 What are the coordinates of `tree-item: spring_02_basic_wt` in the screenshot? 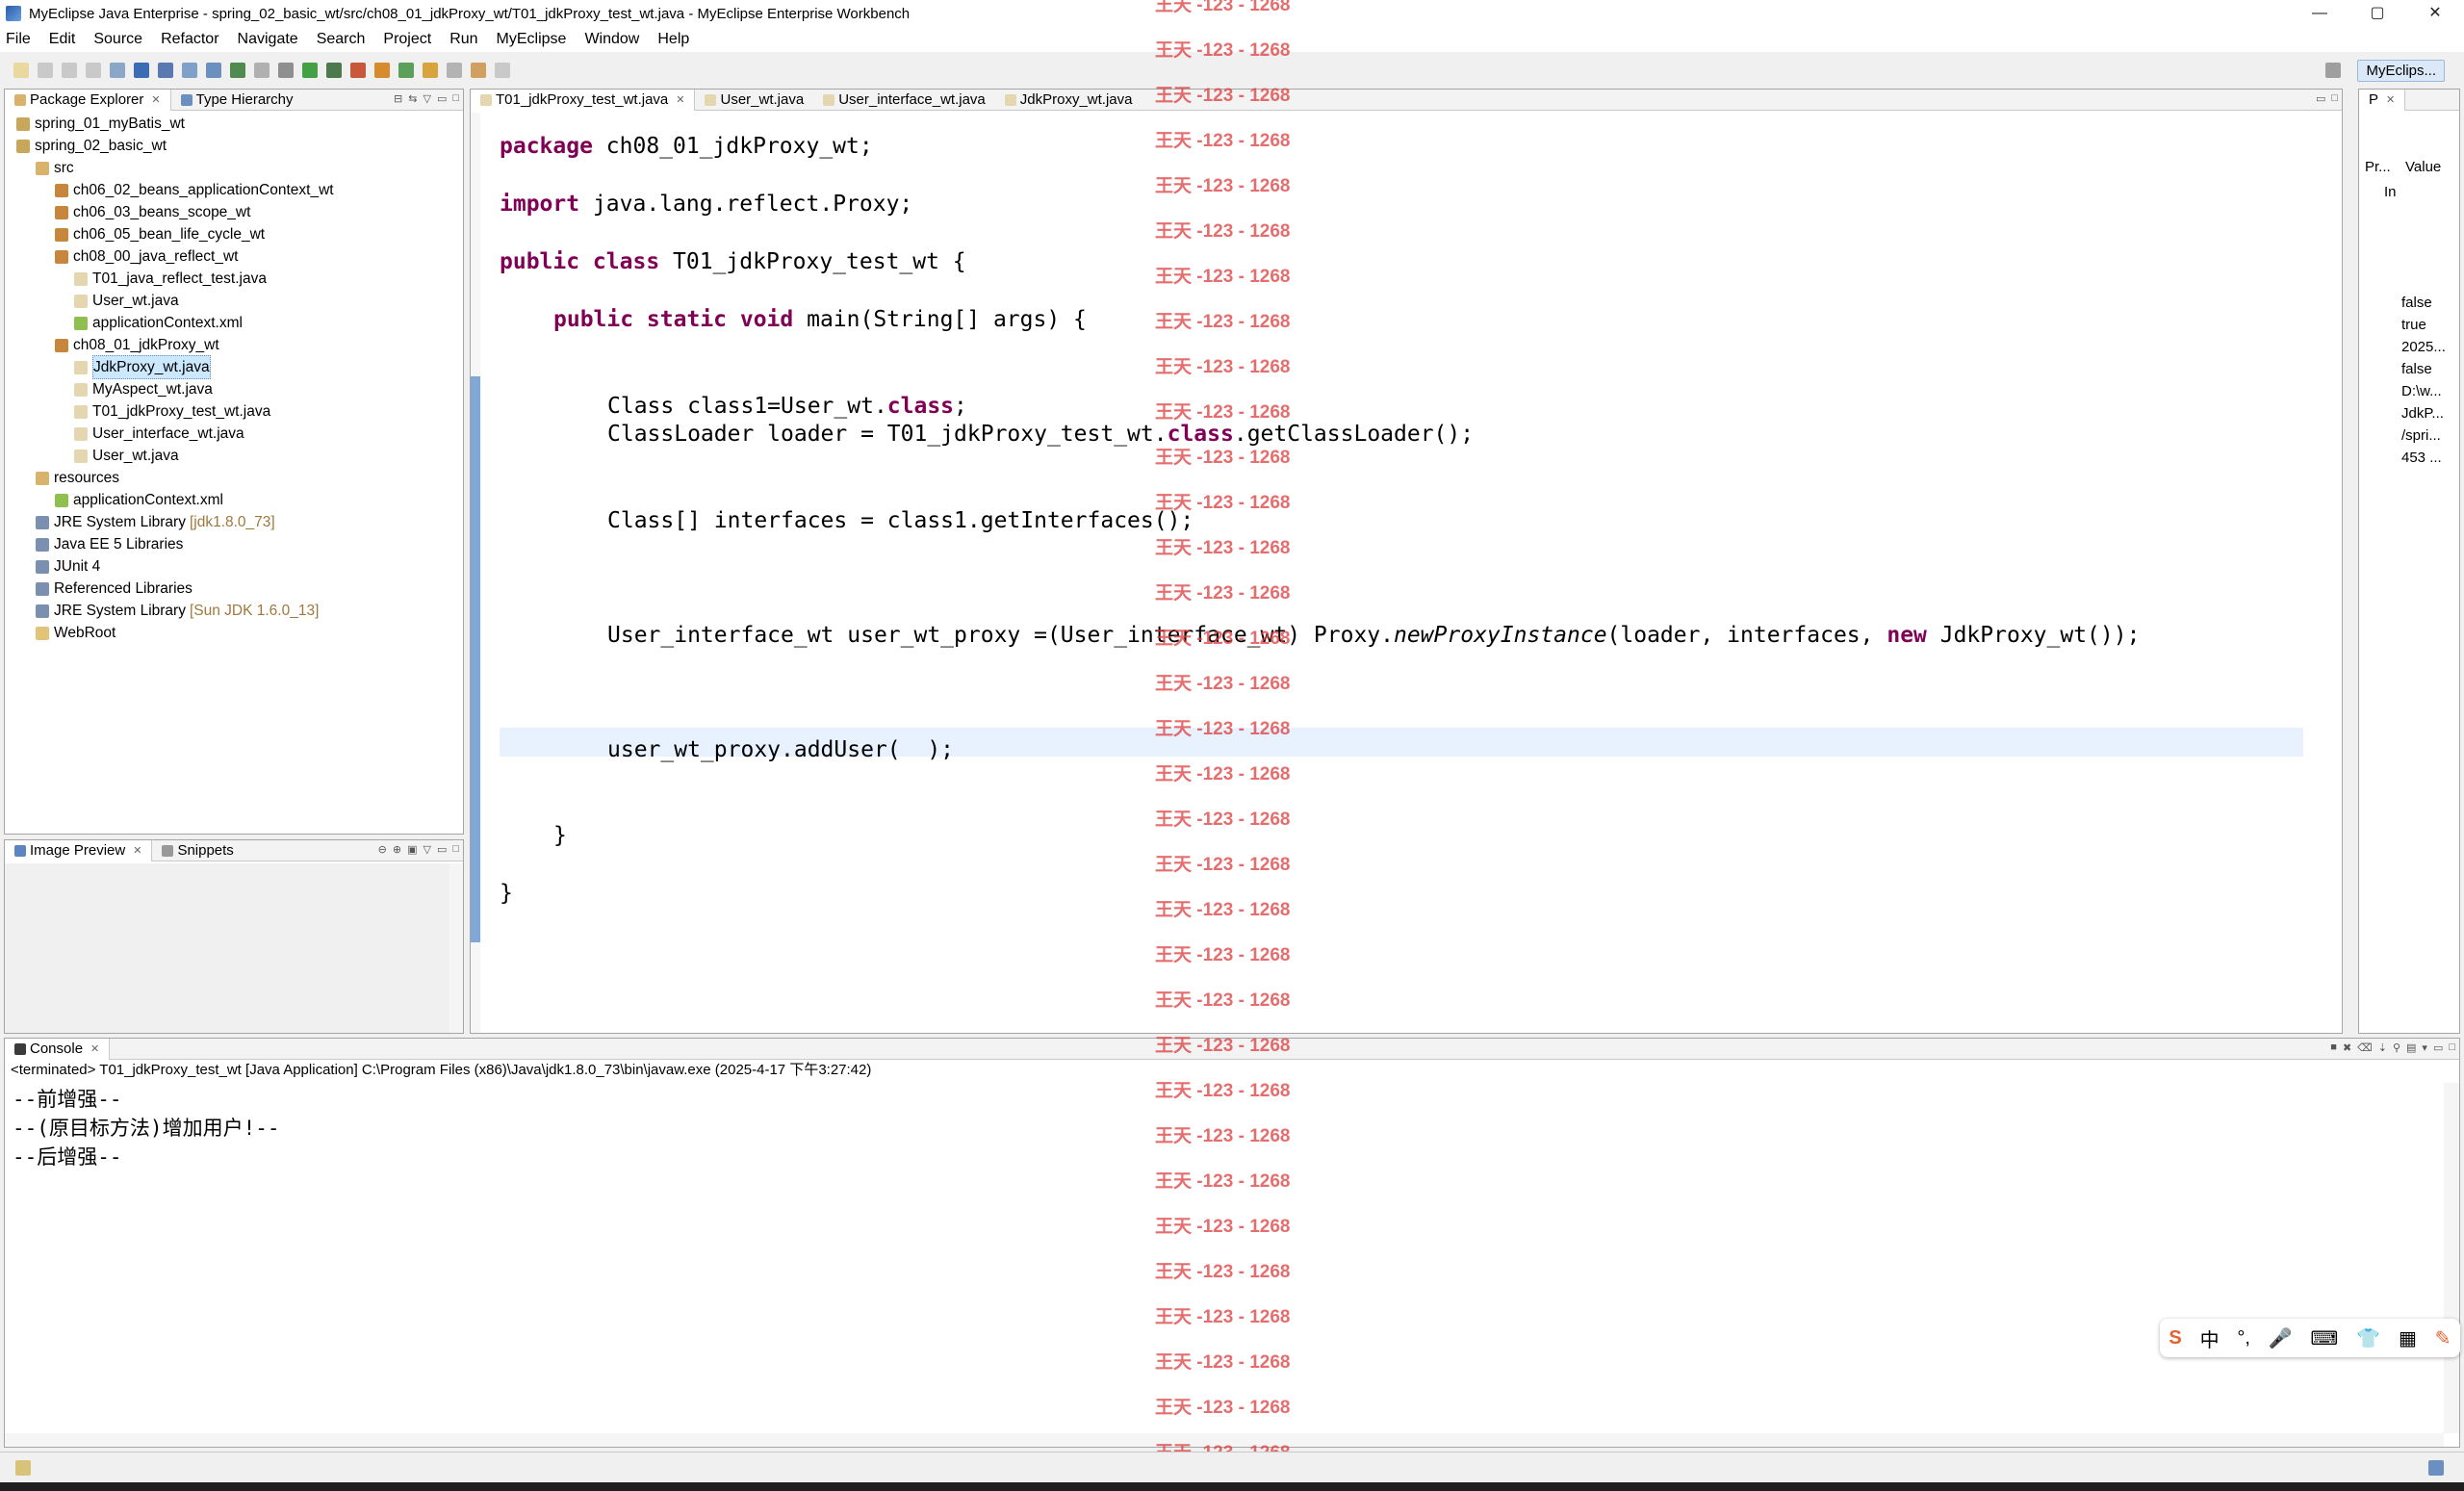 It's located at (234, 146).